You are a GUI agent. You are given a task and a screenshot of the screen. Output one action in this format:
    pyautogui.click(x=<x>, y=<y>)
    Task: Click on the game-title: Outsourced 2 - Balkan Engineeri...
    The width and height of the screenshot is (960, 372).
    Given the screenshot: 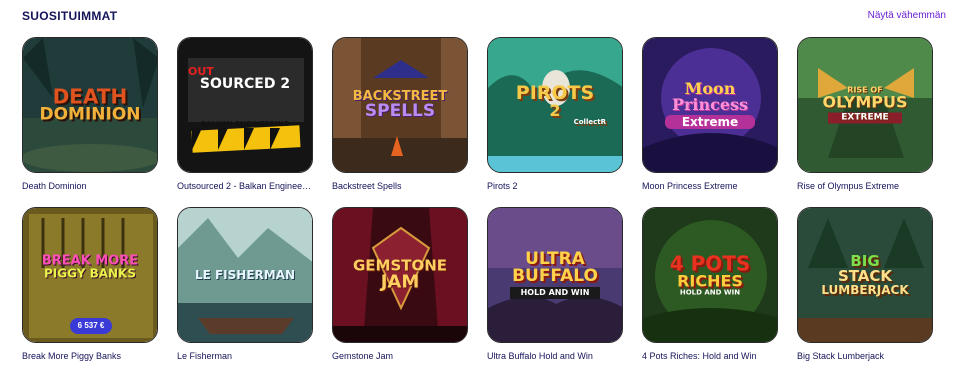 What is the action you would take?
    pyautogui.click(x=245, y=186)
    